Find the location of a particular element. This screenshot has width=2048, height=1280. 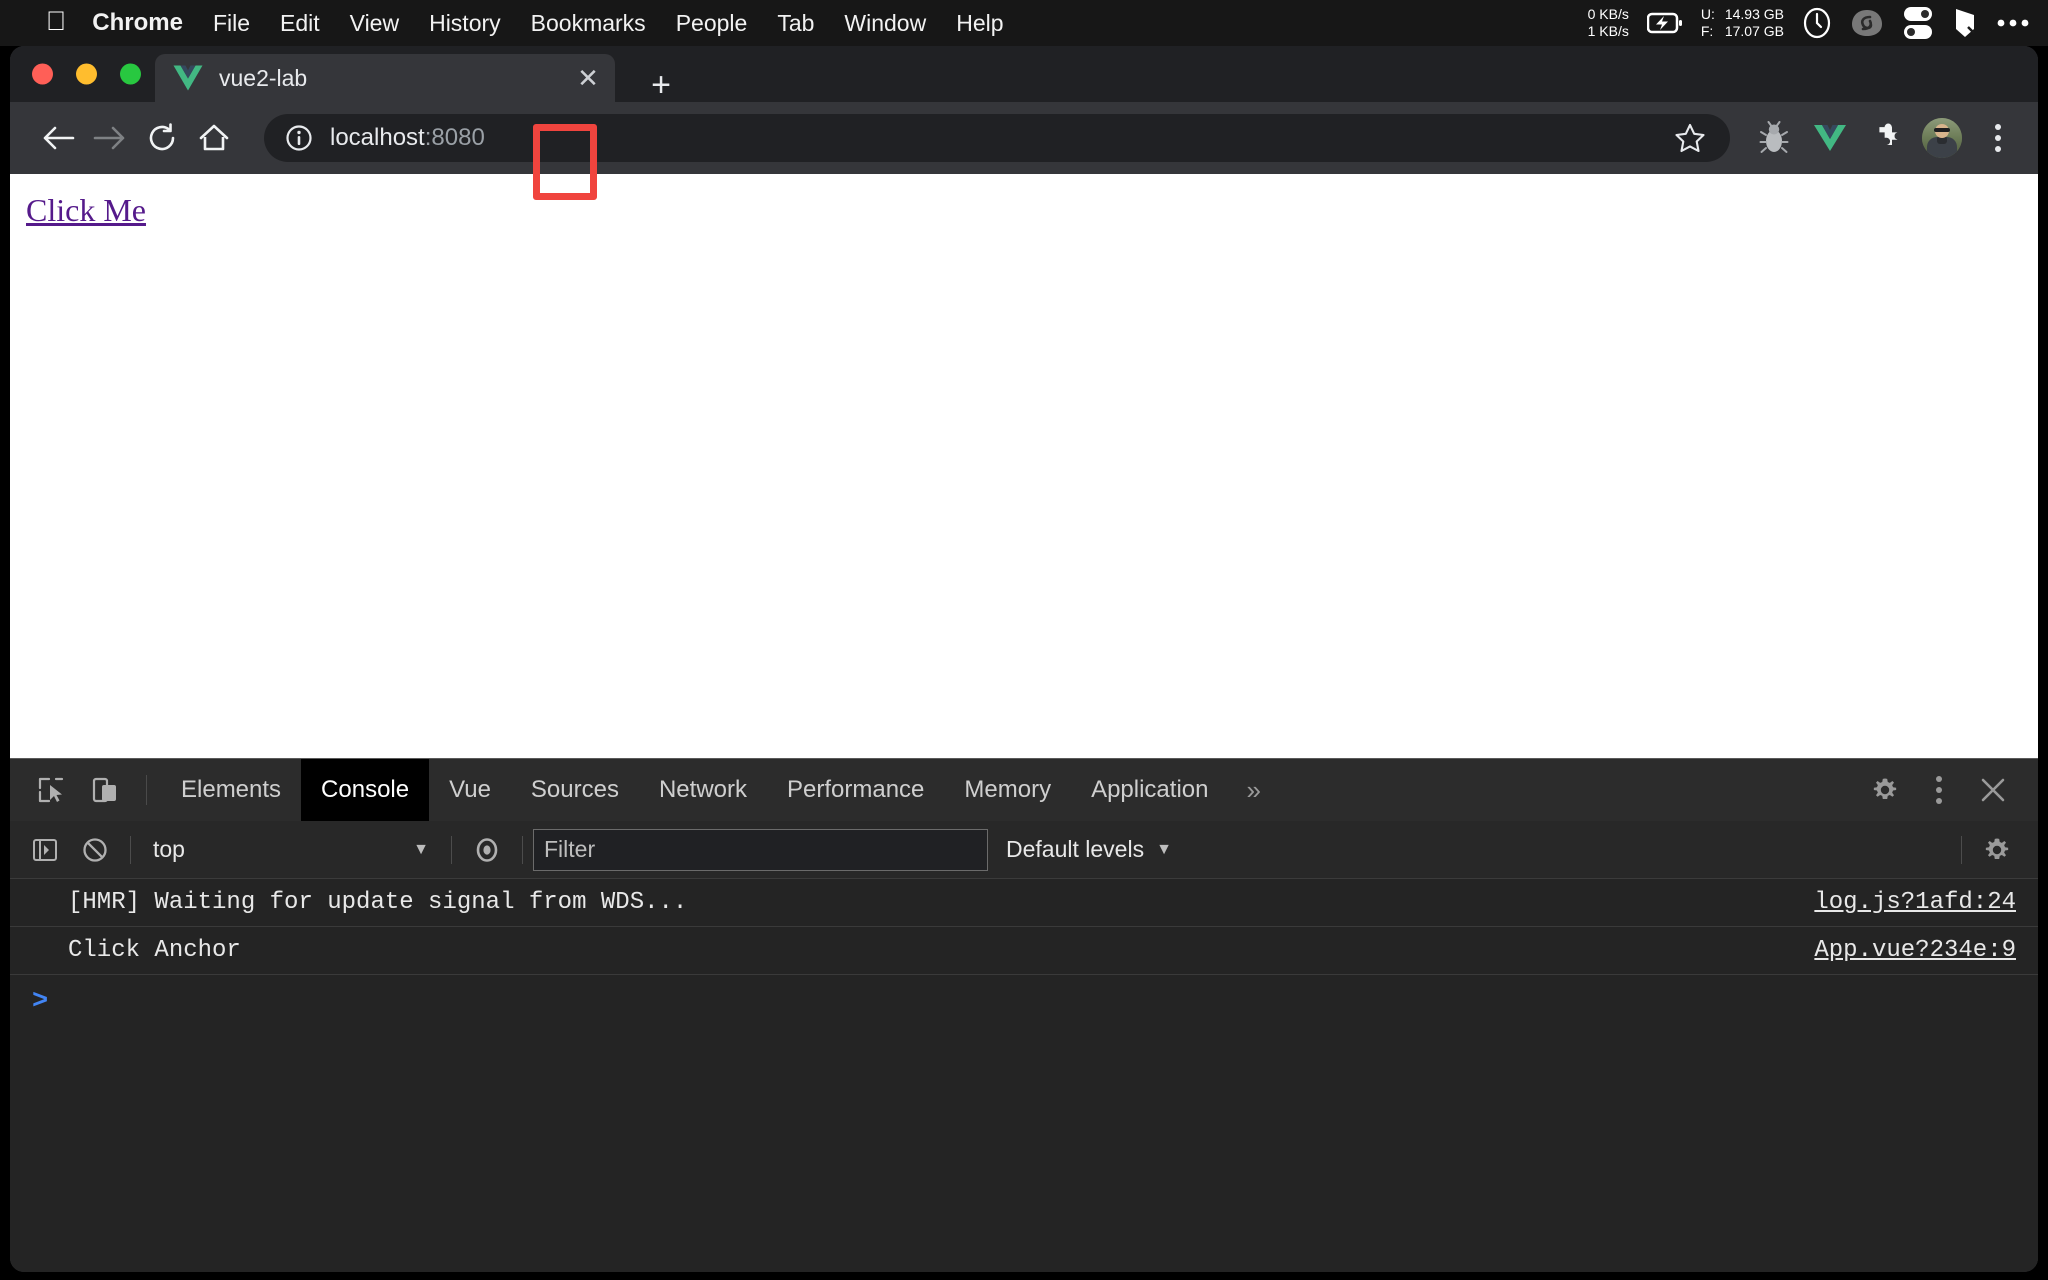

info-circle-icon is located at coordinates (299, 138).